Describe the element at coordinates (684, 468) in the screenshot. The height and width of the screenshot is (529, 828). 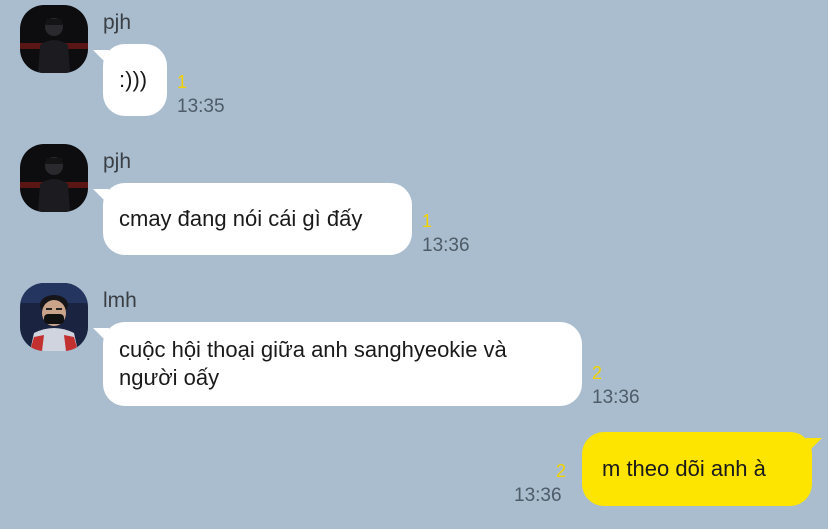
I see `message-text: m theo dõi anh à` at that location.